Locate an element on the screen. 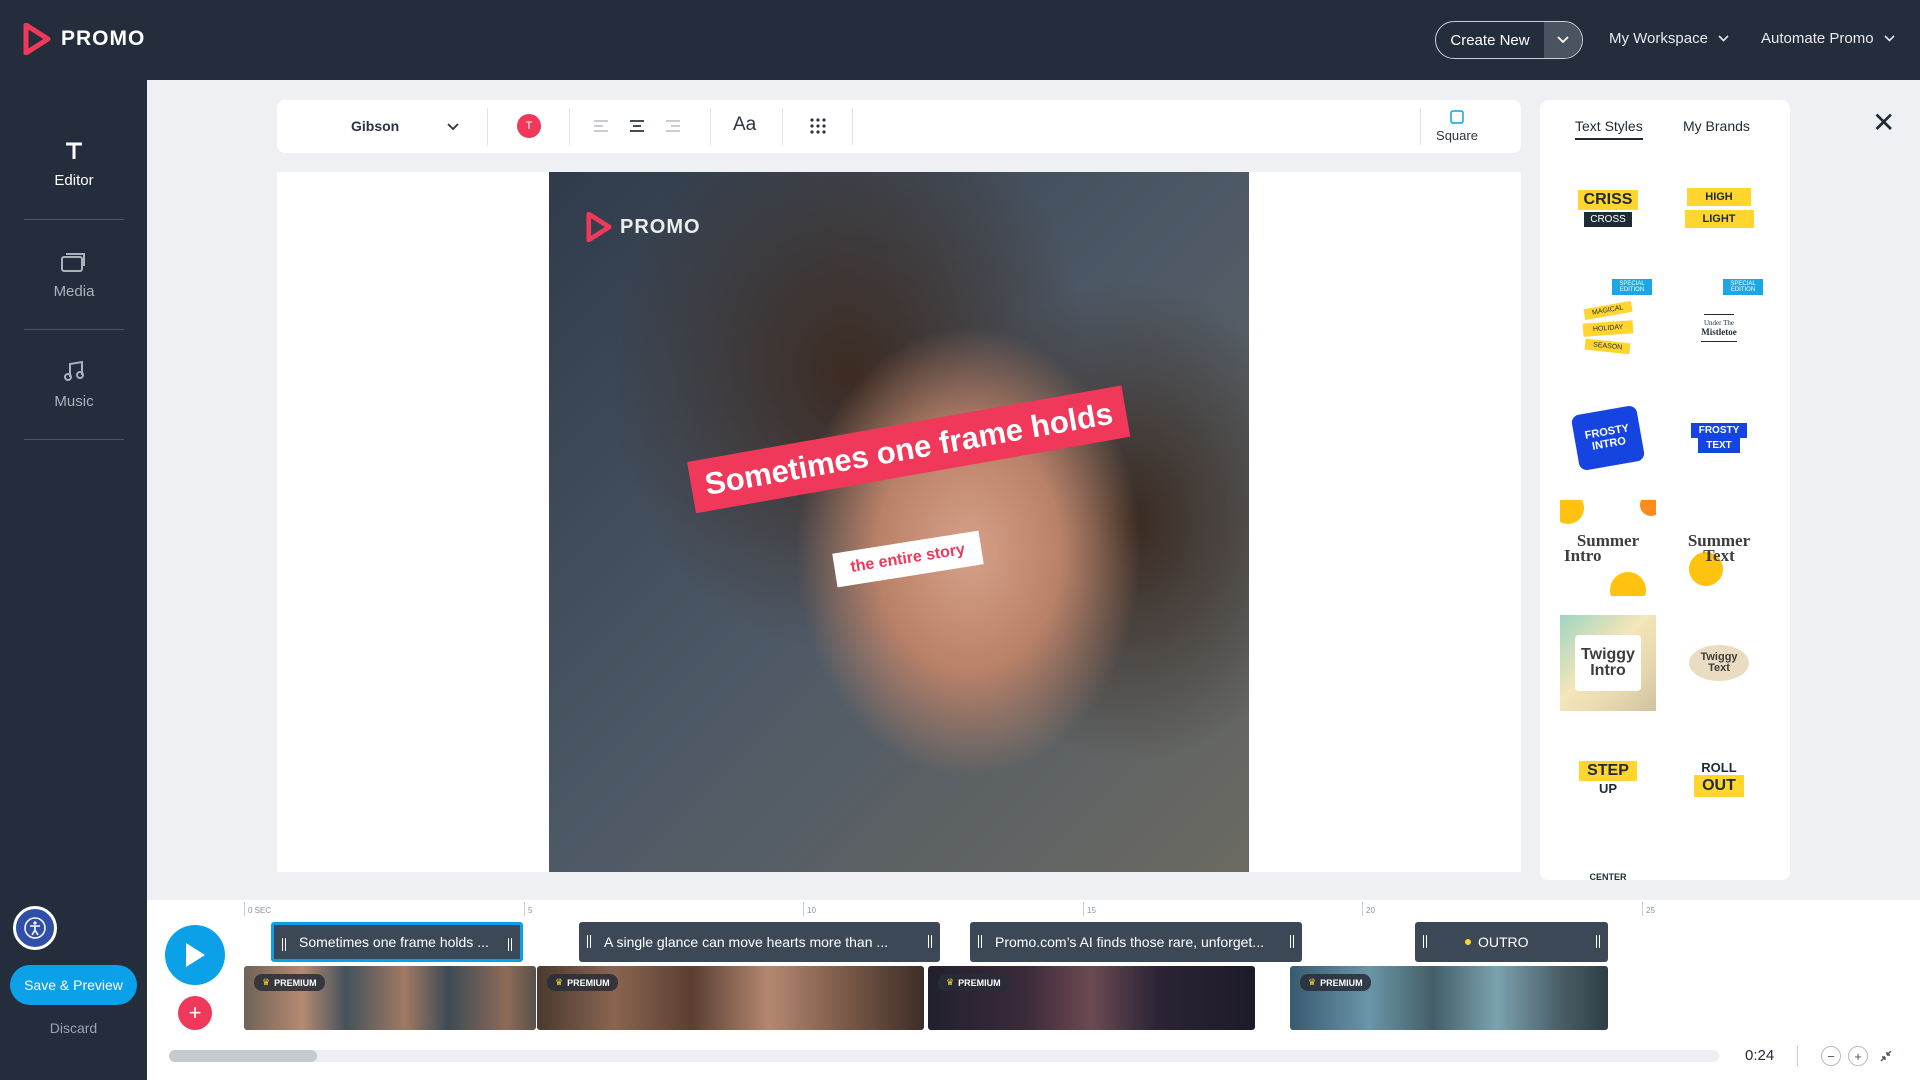 The image size is (1920, 1080). special-edition-badge: SPECIAL EDITION is located at coordinates (1743, 287).